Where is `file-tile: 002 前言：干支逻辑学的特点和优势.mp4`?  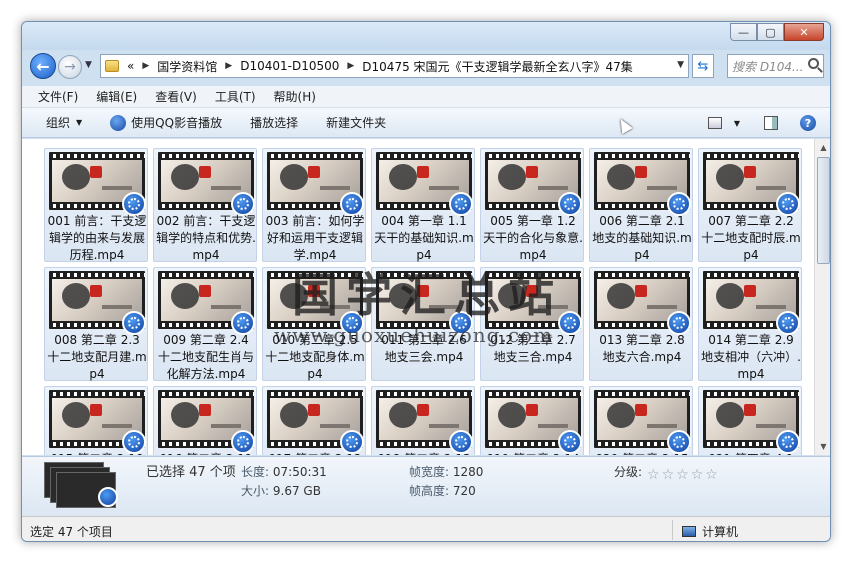 file-tile: 002 前言：干支逻辑学的特点和优势.mp4 is located at coordinates (205, 205).